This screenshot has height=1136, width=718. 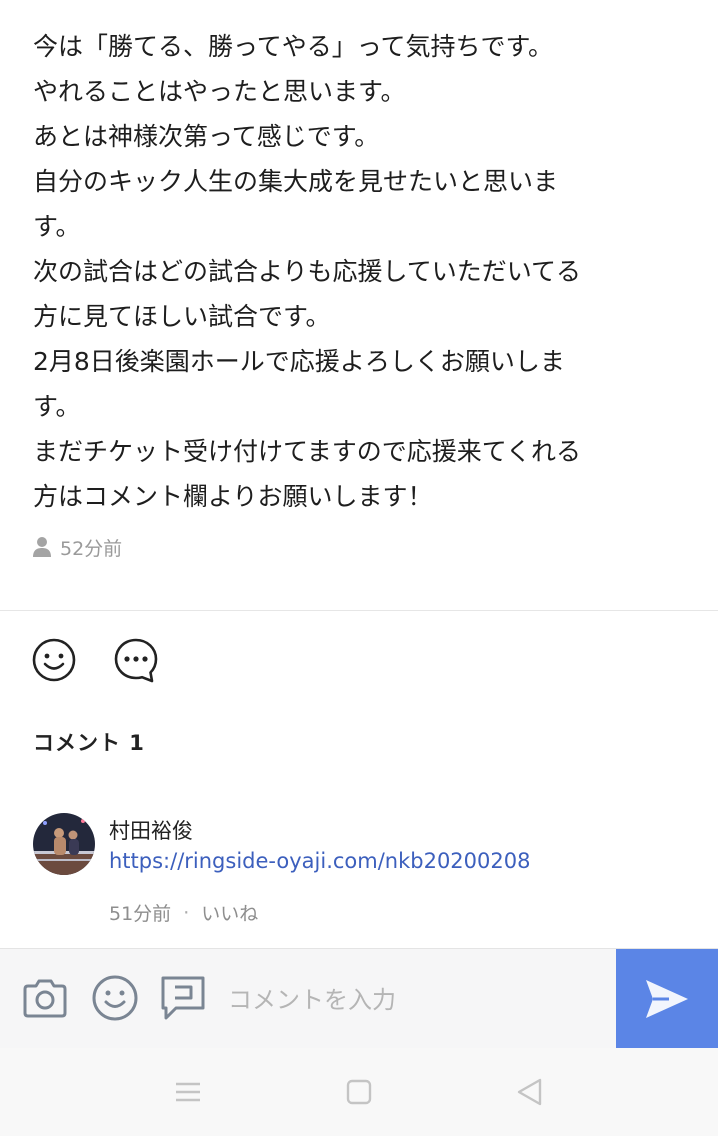 I want to click on post-text-line: まだチケット受け付けてますので応援来てくれる, so click(x=307, y=451).